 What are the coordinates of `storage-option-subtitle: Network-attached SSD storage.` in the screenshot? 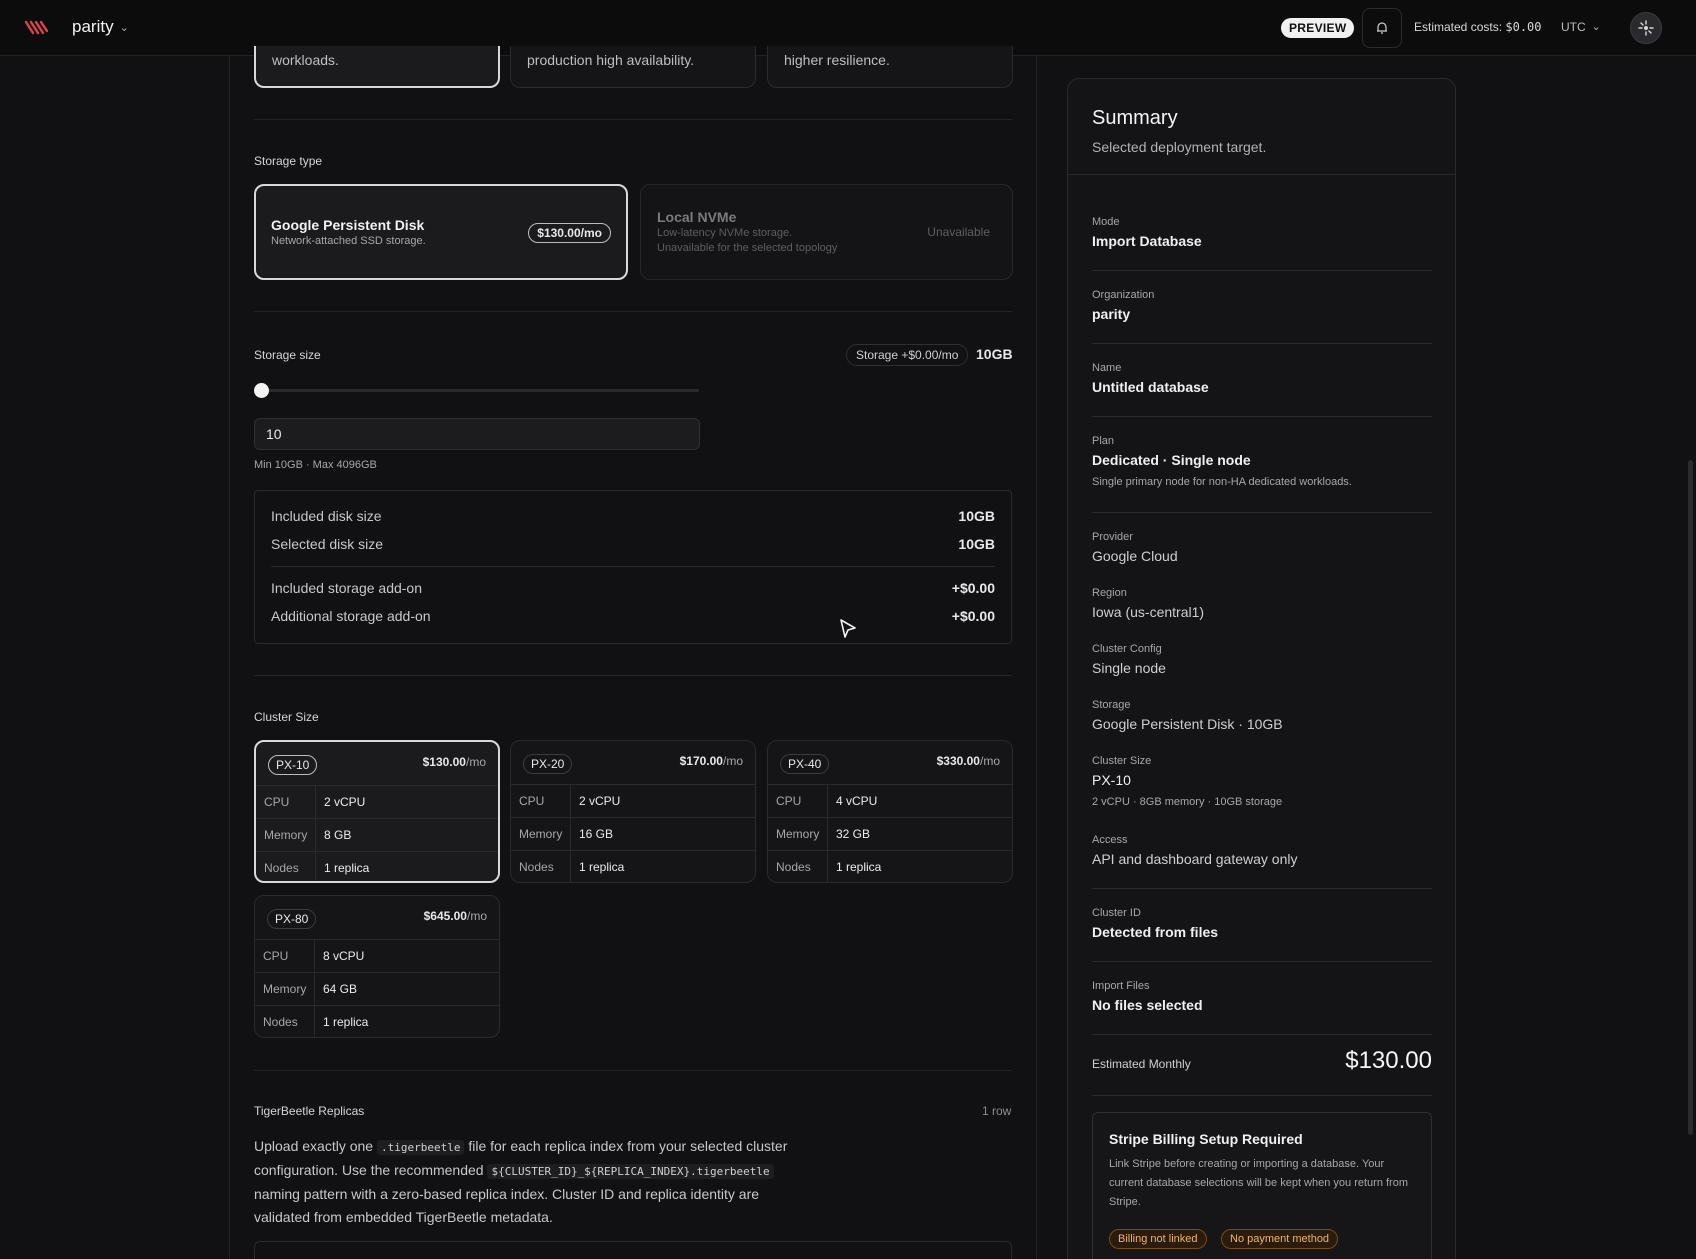 It's located at (348, 241).